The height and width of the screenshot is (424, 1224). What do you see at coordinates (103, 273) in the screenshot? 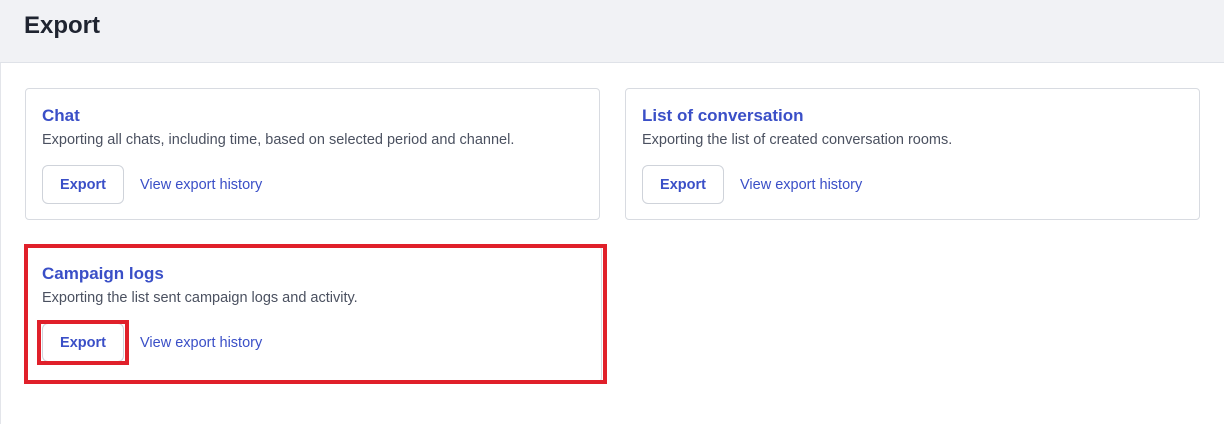
I see `card-title: Campaign logs` at bounding box center [103, 273].